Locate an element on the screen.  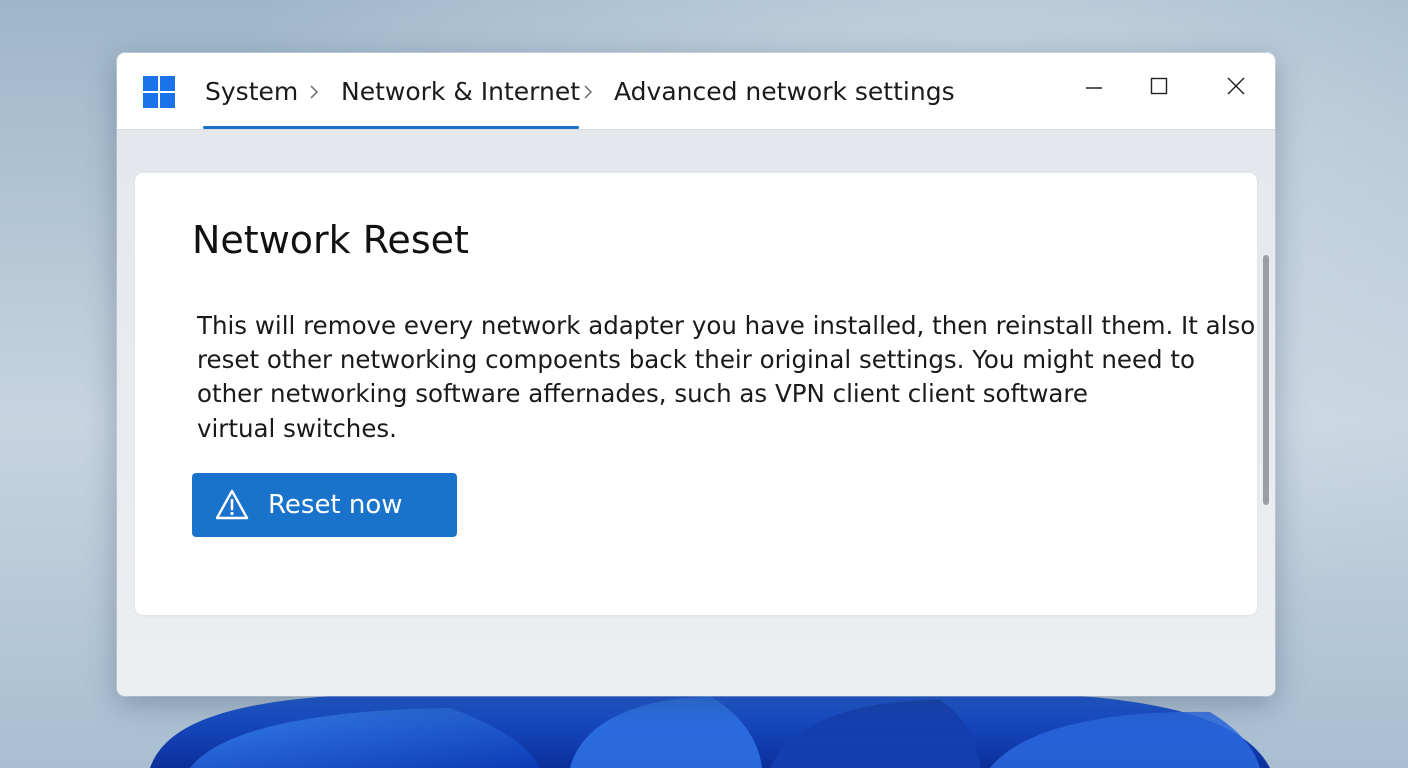
warning-icon is located at coordinates (232, 504).